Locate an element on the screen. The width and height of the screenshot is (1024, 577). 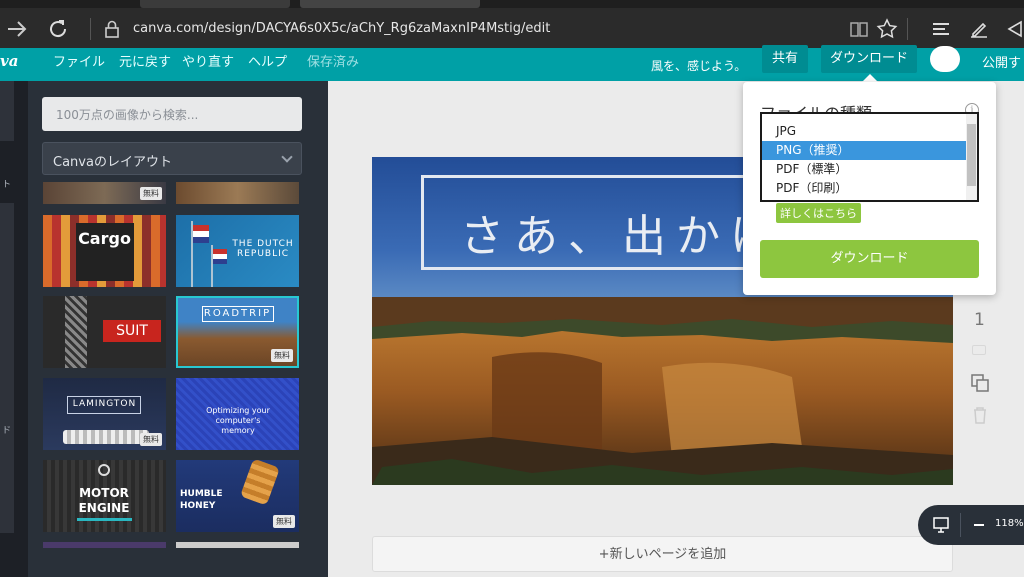
layout-select-label: Canvaのレイアウト is located at coordinates (112, 162).